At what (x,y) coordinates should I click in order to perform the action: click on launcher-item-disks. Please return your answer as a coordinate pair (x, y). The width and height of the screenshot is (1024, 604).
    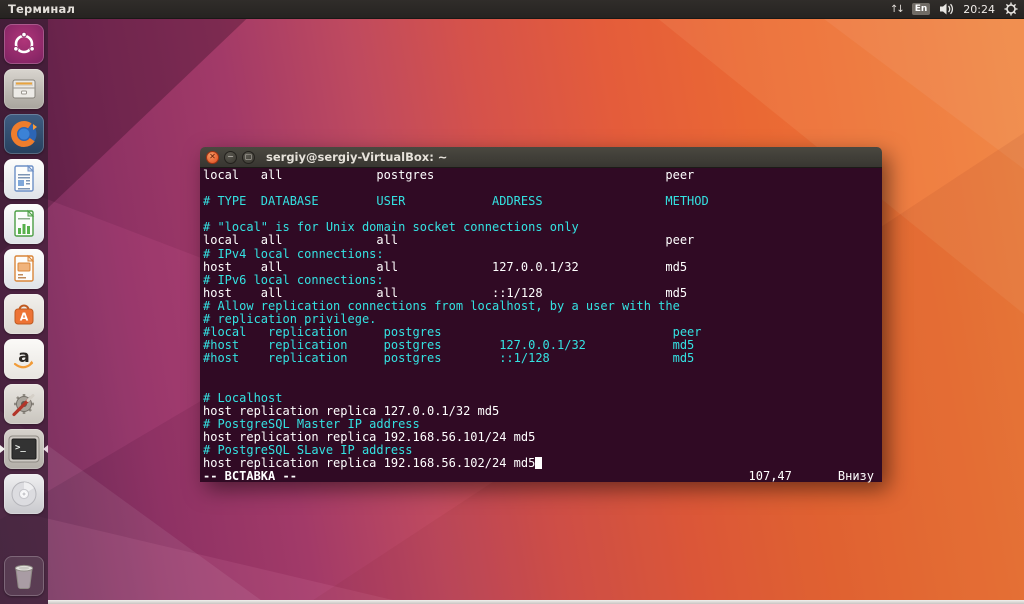
    Looking at the image, I should click on (24, 493).